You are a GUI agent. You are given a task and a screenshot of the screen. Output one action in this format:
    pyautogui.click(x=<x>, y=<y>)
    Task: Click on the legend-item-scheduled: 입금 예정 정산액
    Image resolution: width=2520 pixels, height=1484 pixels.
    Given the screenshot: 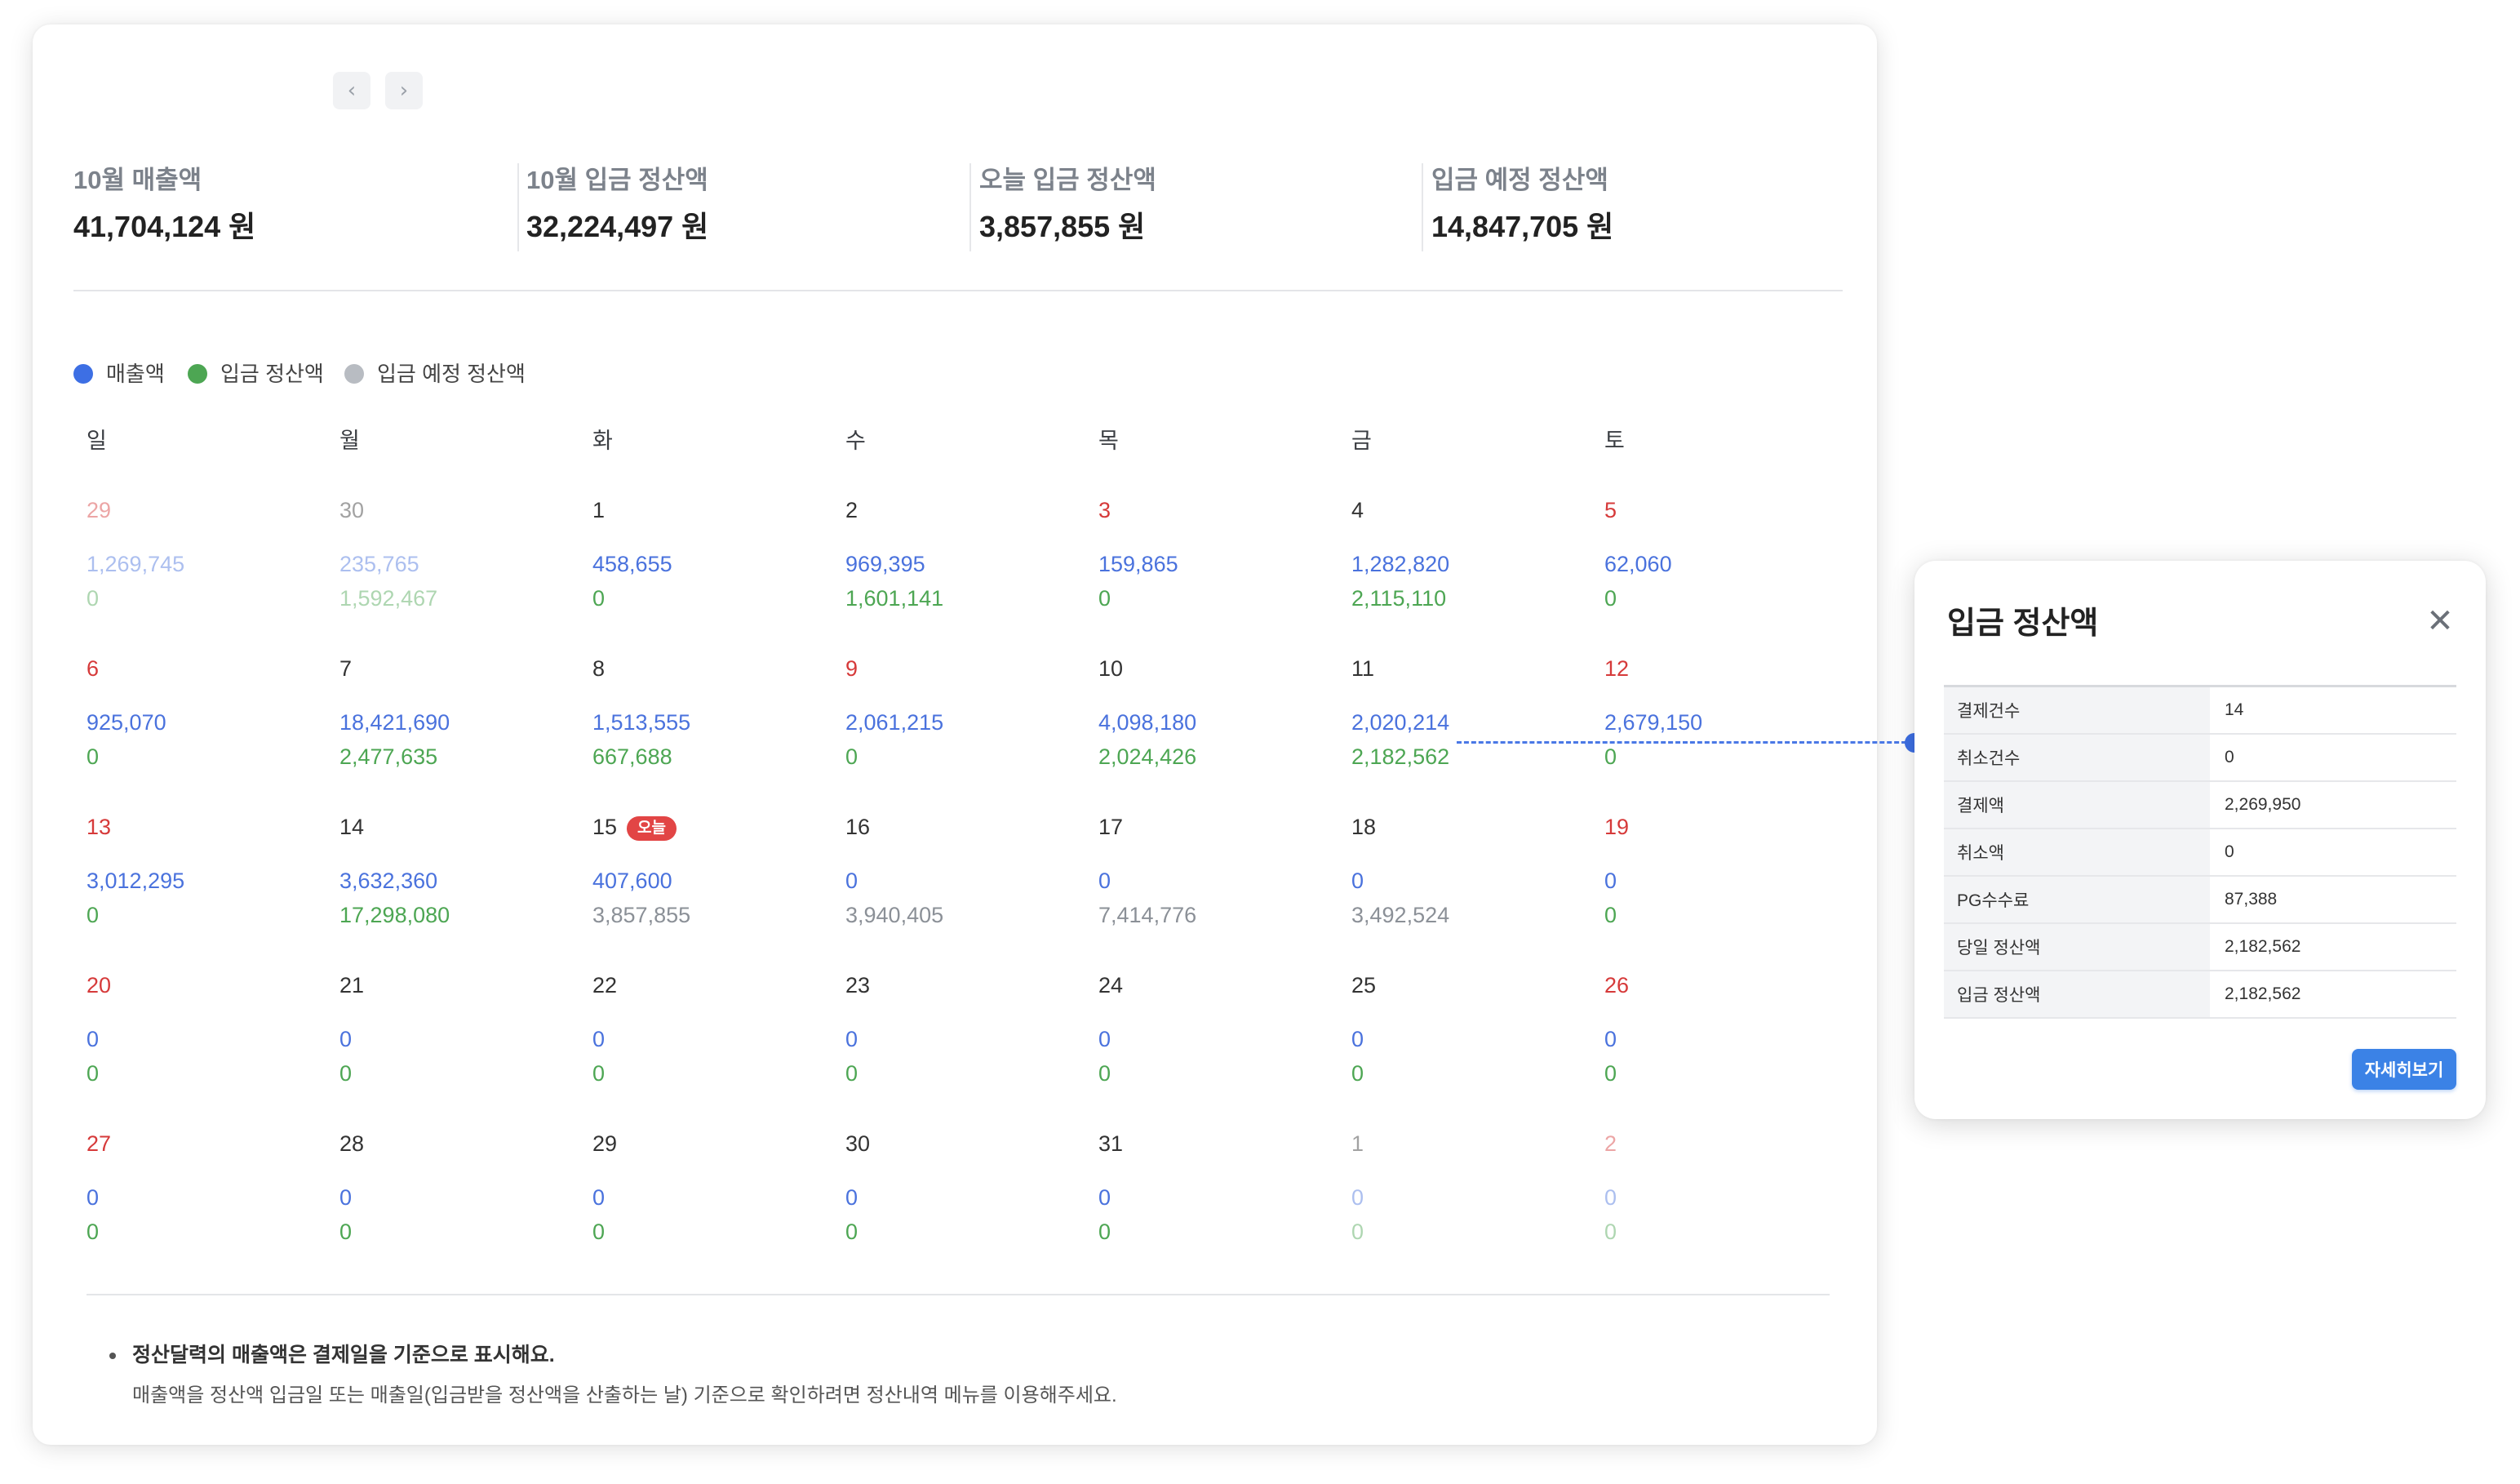 What is the action you would take?
    pyautogui.click(x=435, y=374)
    